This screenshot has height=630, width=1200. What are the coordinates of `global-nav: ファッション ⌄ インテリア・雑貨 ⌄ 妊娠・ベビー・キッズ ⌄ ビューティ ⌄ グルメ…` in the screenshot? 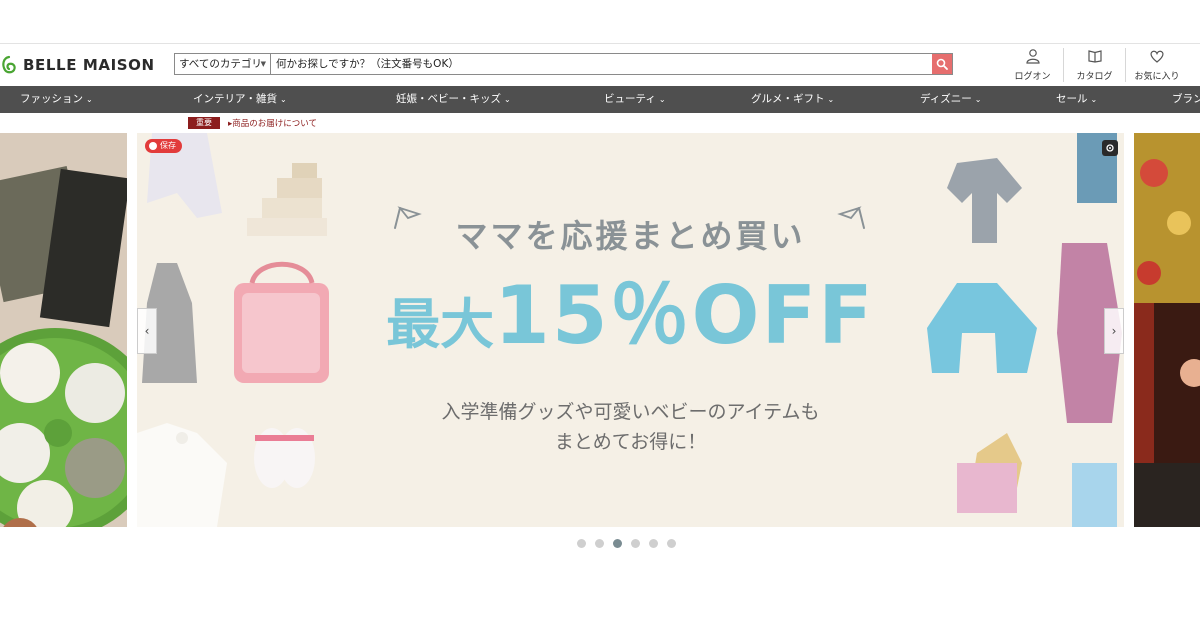 It's located at (600, 99).